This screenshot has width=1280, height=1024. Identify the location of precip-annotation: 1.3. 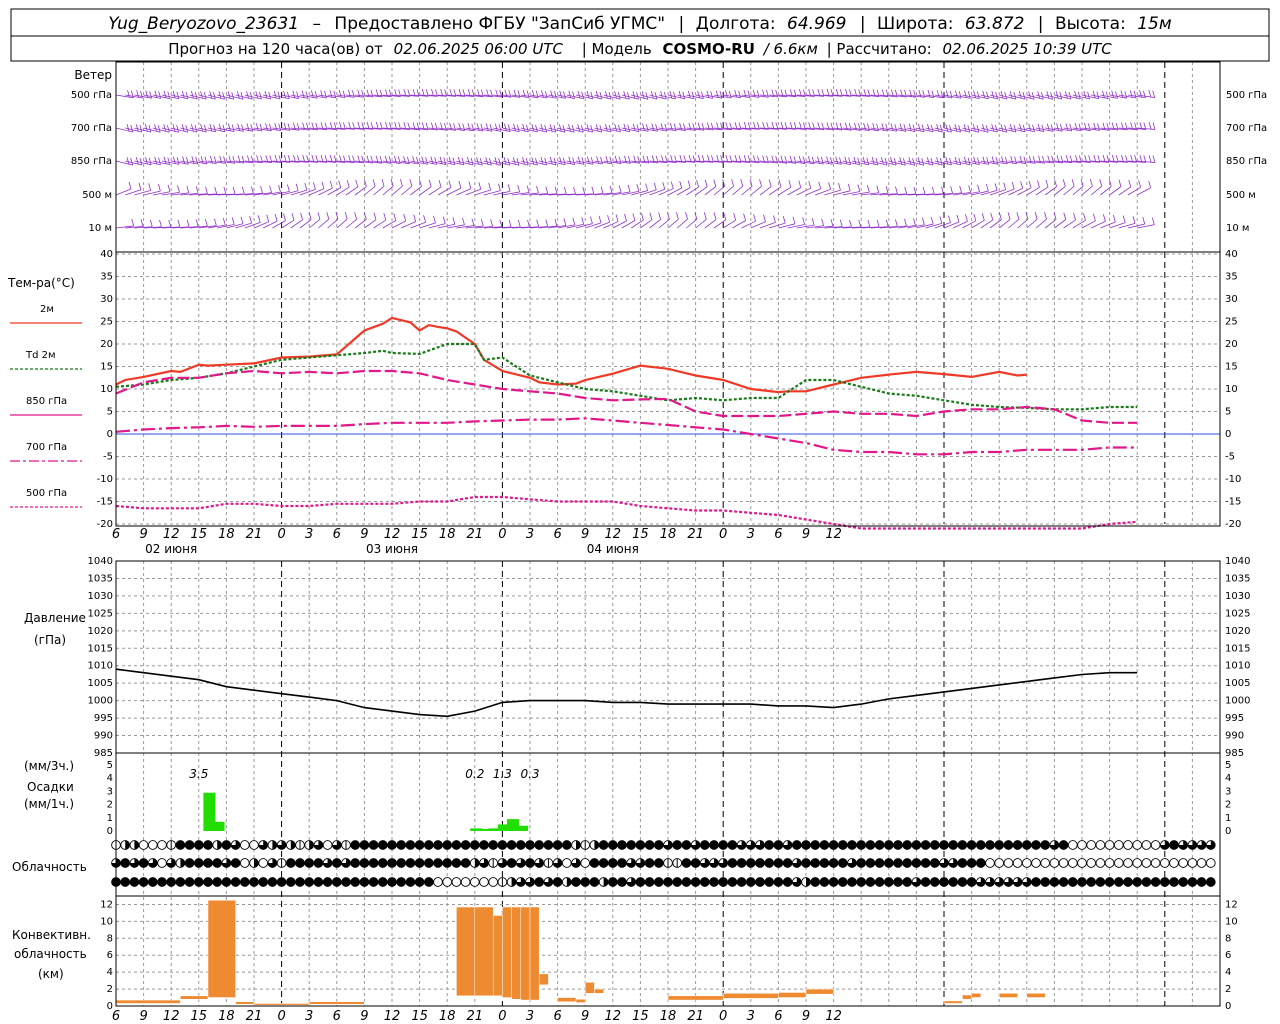
(502, 774).